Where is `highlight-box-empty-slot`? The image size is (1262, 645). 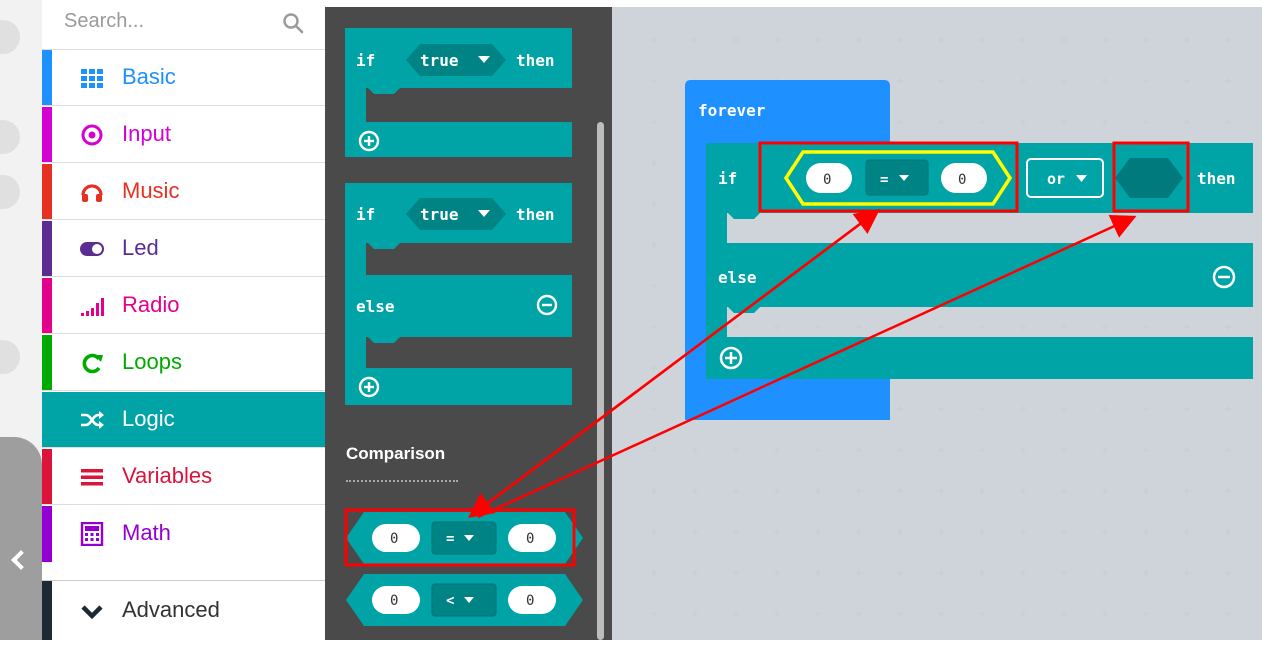 highlight-box-empty-slot is located at coordinates (1151, 177).